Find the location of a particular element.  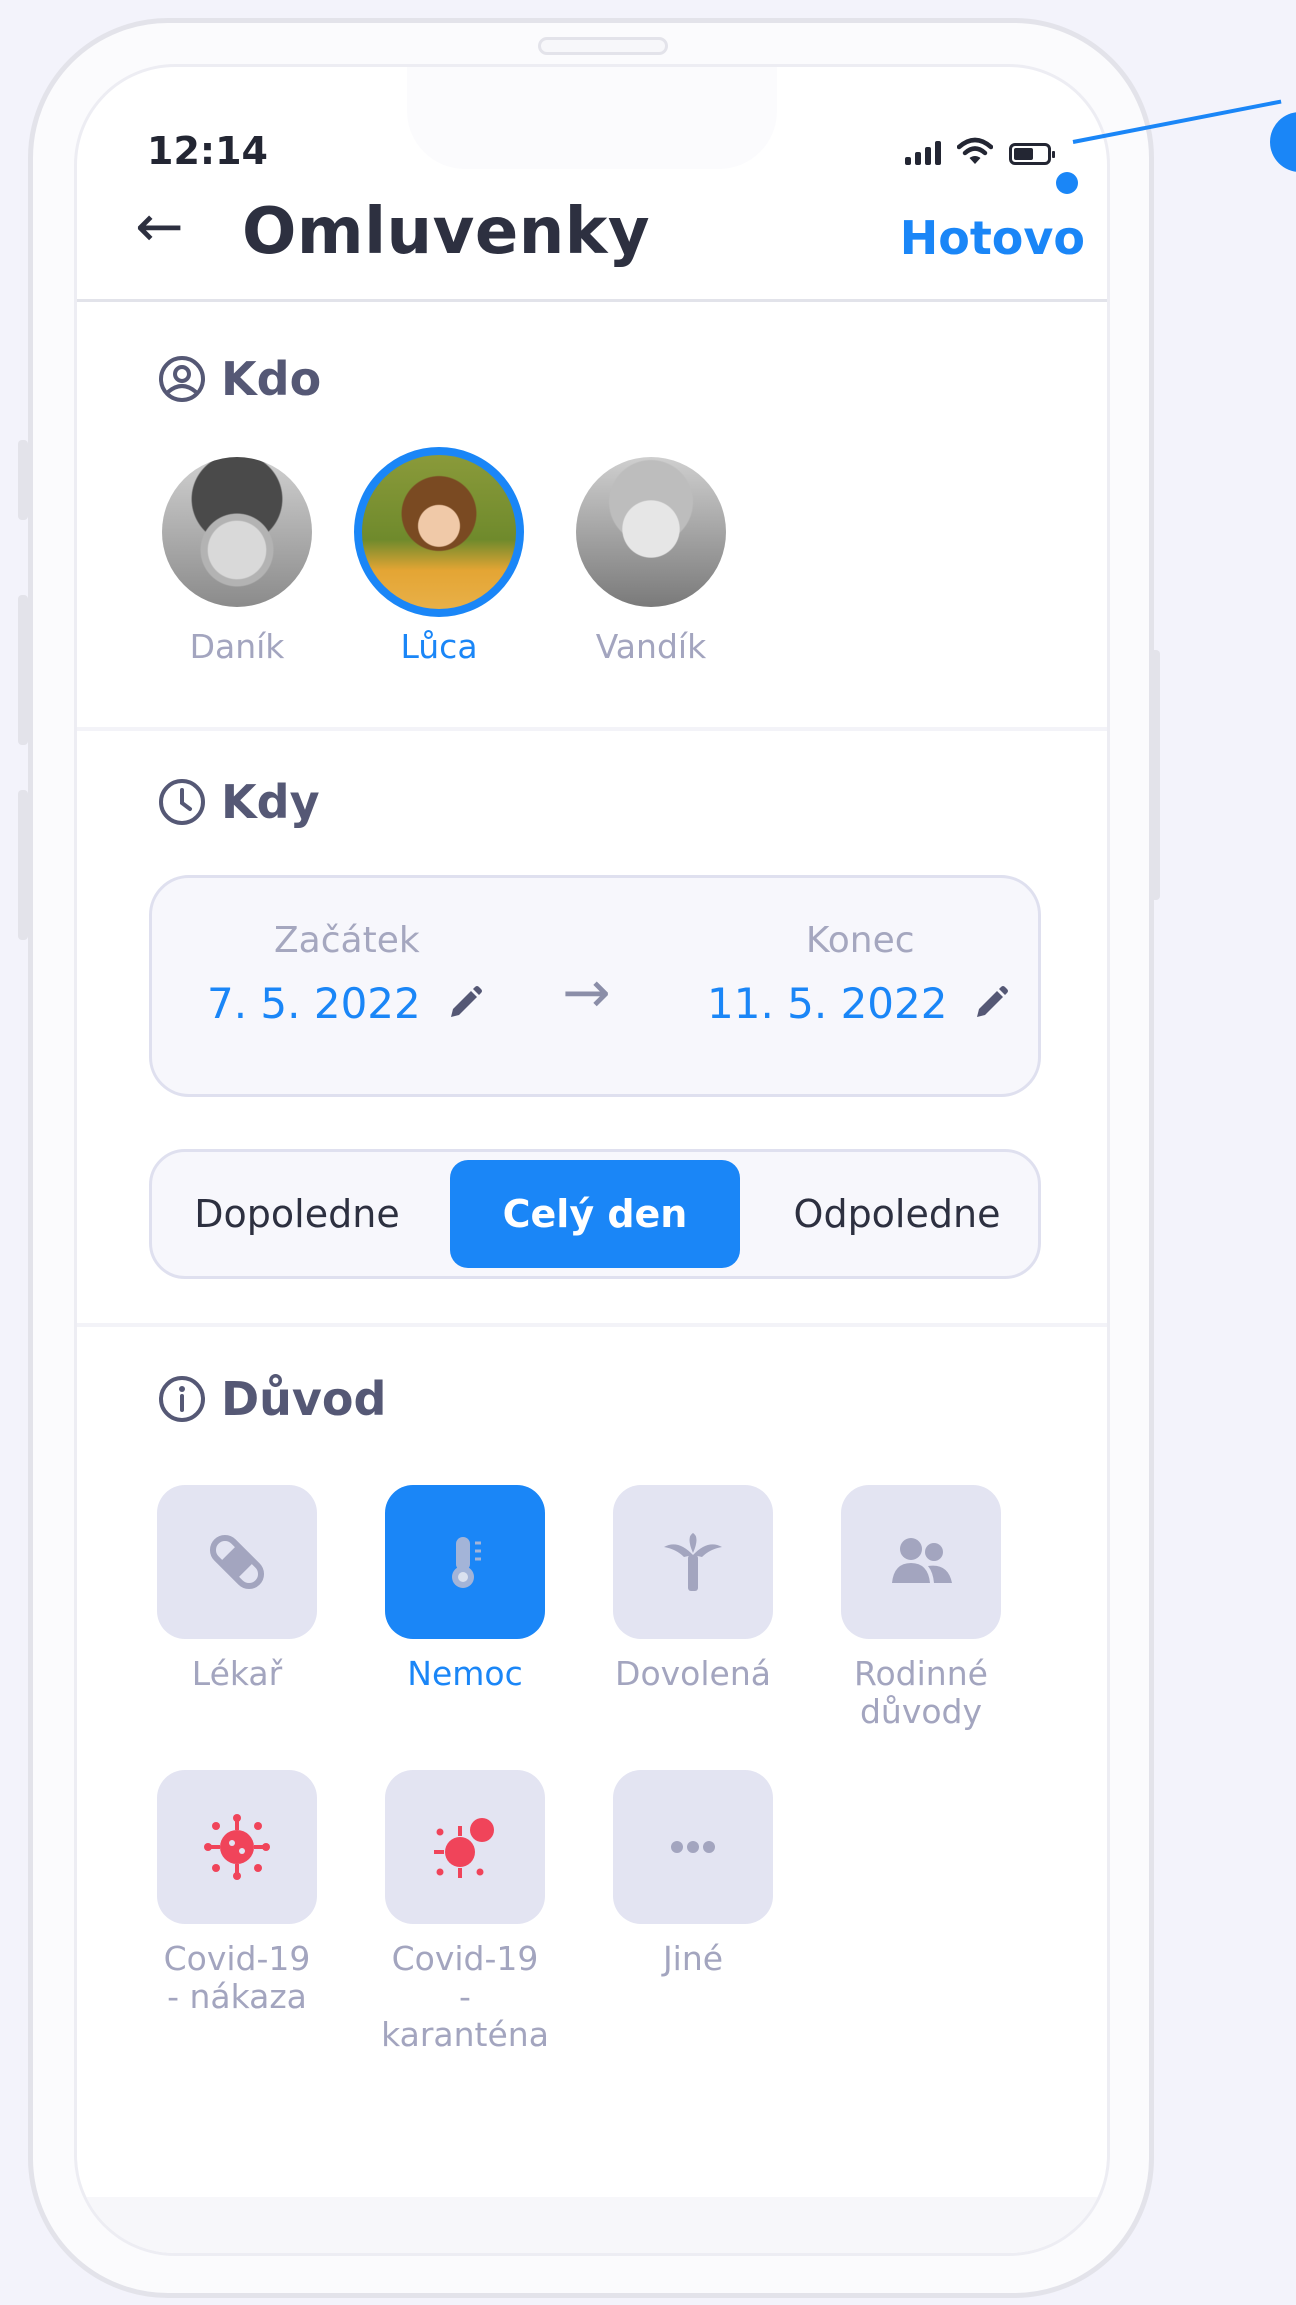

reason-section-title: Důvod is located at coordinates (271, 1399).